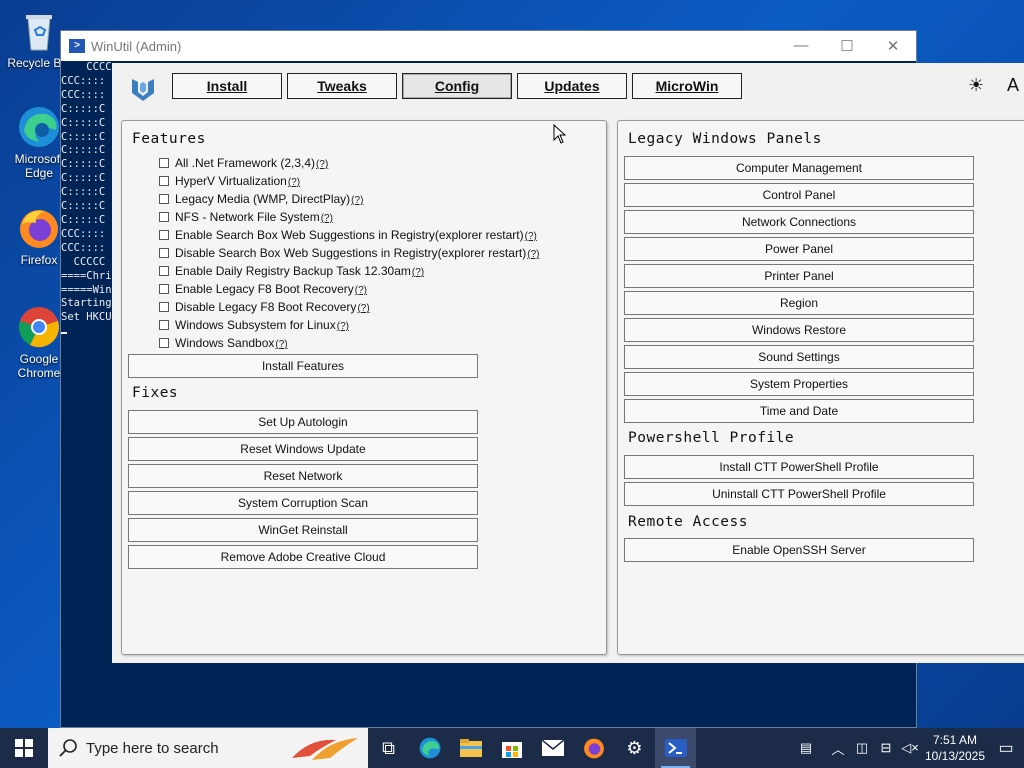 This screenshot has width=1024, height=768. I want to click on close-icon: ✕, so click(893, 46).